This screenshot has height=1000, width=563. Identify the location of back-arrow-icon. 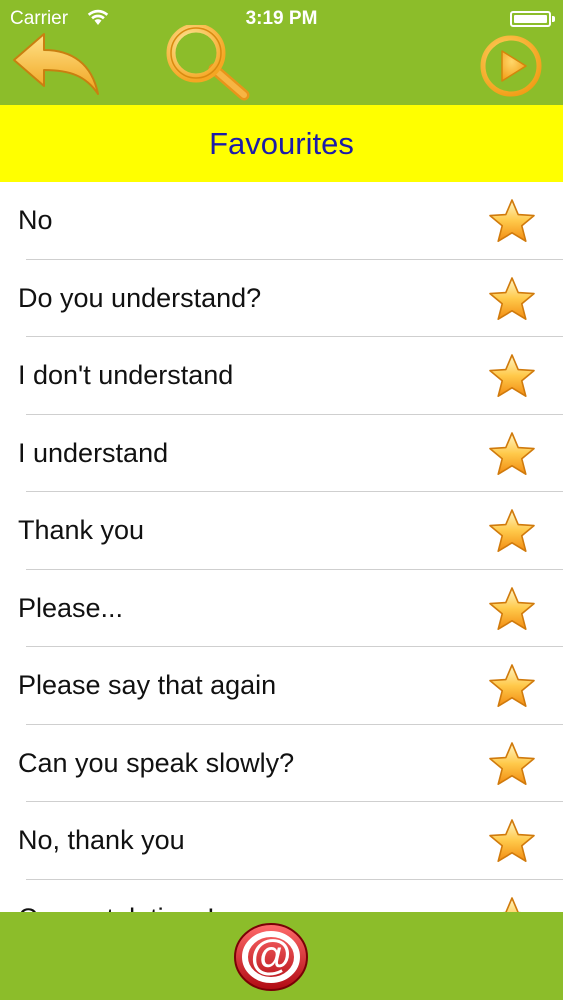
(56, 64).